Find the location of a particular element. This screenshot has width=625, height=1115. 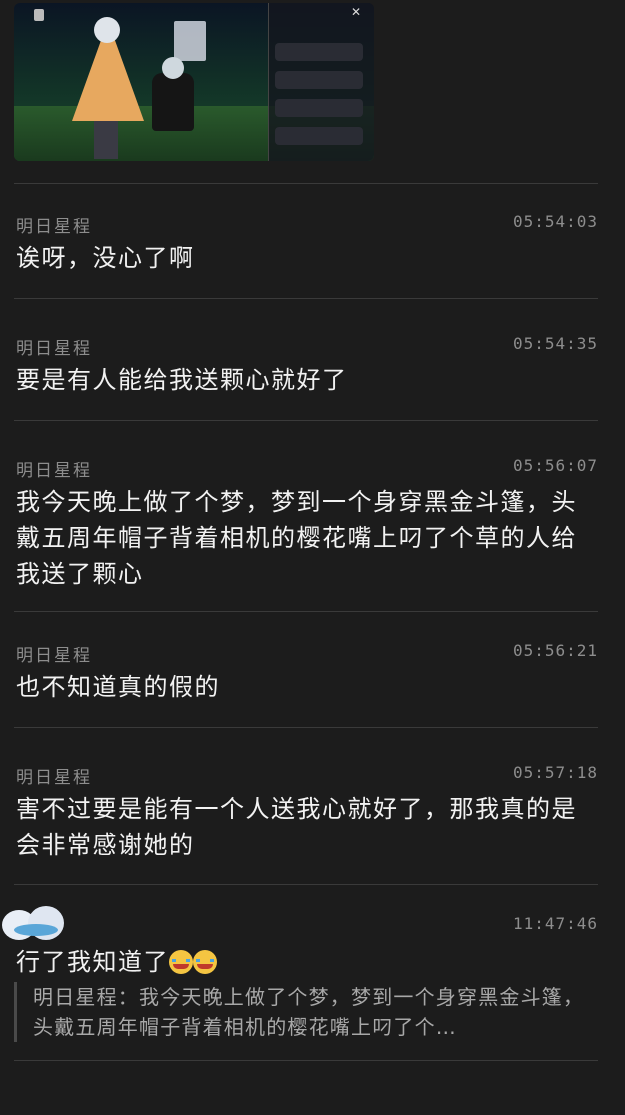

message-time: 05:57:18 is located at coordinates (555, 772).